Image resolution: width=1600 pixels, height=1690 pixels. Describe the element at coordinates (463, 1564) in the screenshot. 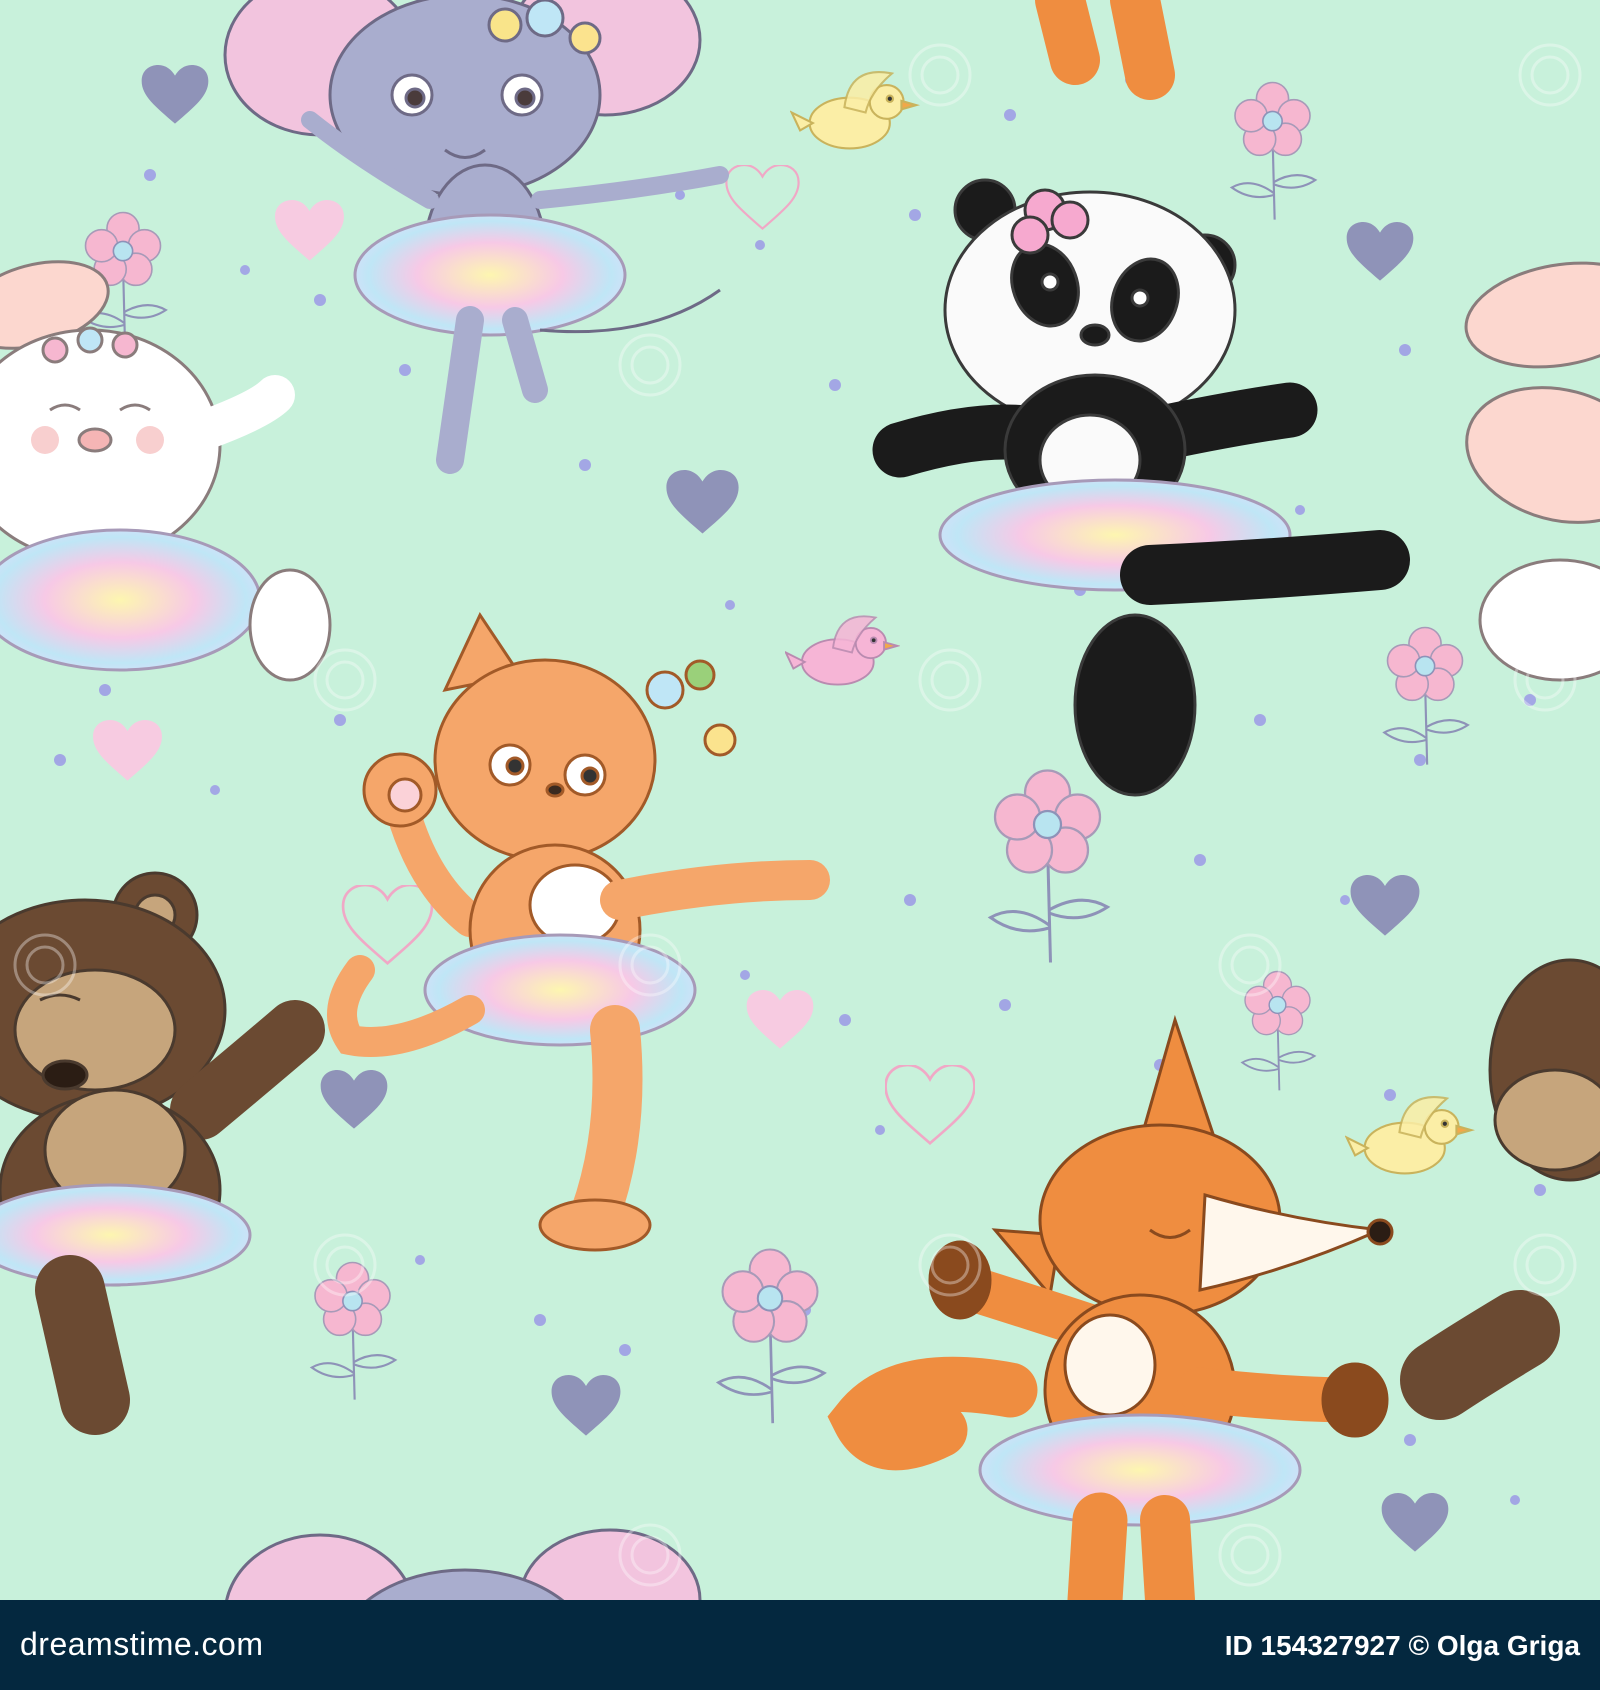

I see `mouse-ballerina-bottom-edge` at that location.